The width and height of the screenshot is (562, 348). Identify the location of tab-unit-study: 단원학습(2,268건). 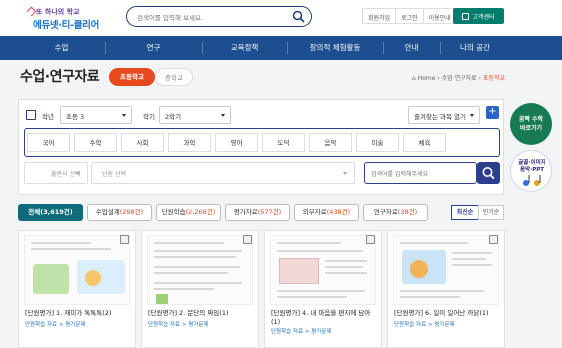
(188, 212).